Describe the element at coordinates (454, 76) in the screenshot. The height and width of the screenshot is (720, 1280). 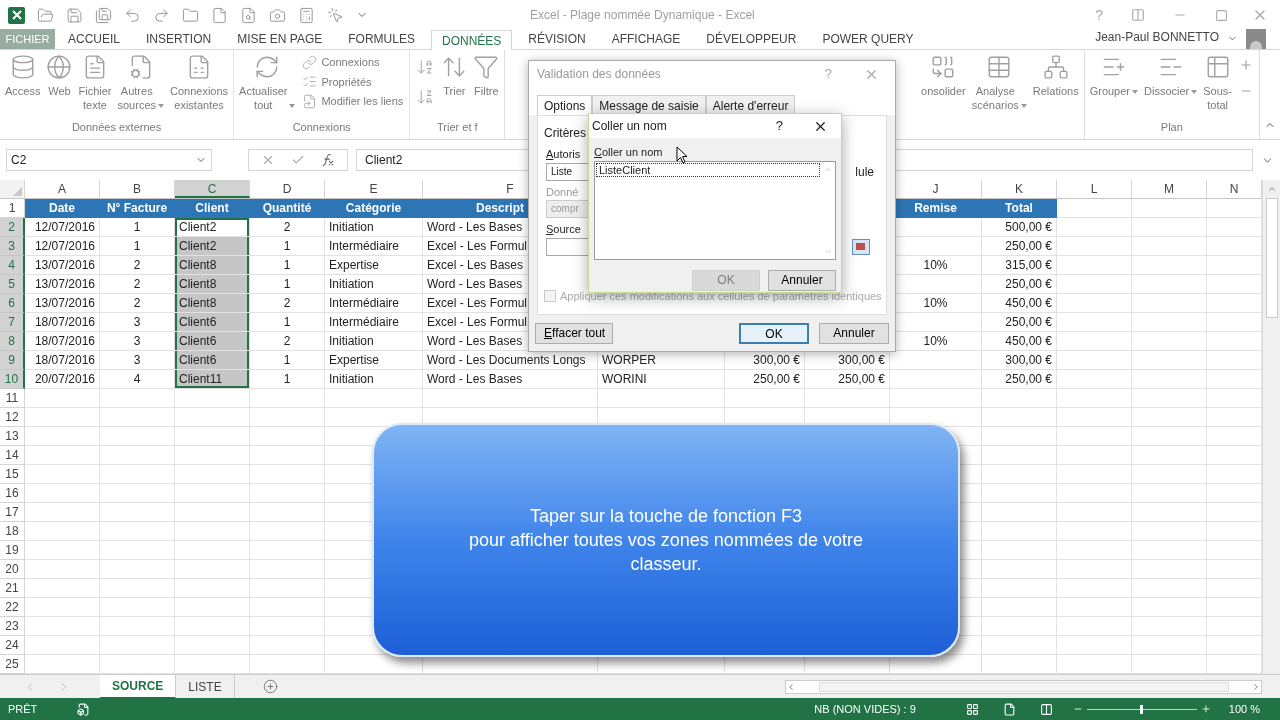
I see `ribbon-button: Trier` at that location.